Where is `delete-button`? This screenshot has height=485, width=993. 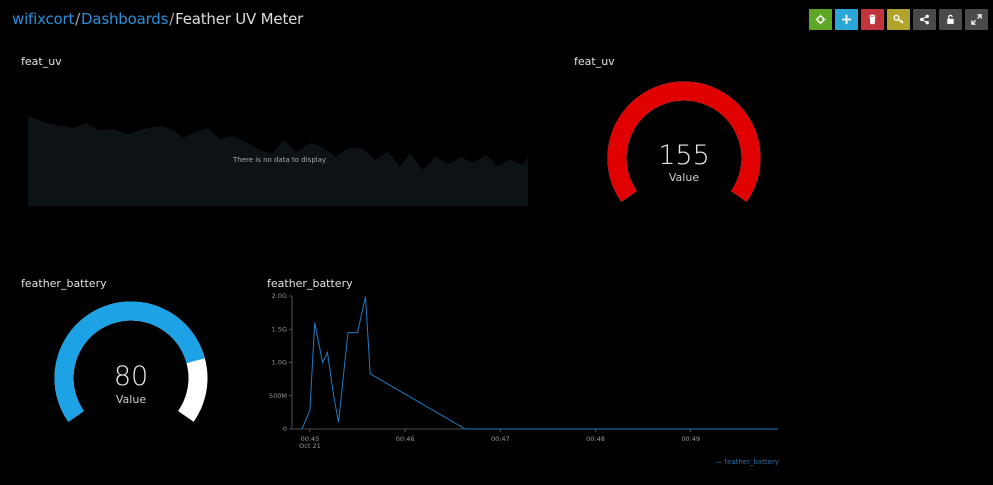 delete-button is located at coordinates (872, 19).